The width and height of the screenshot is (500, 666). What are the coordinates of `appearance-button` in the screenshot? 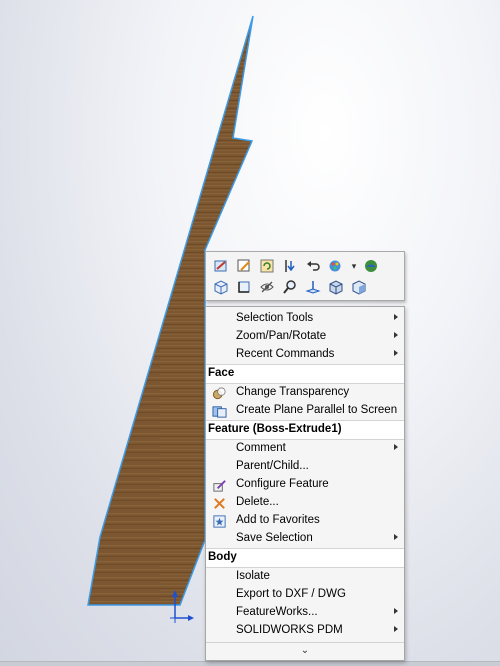 It's located at (336, 266).